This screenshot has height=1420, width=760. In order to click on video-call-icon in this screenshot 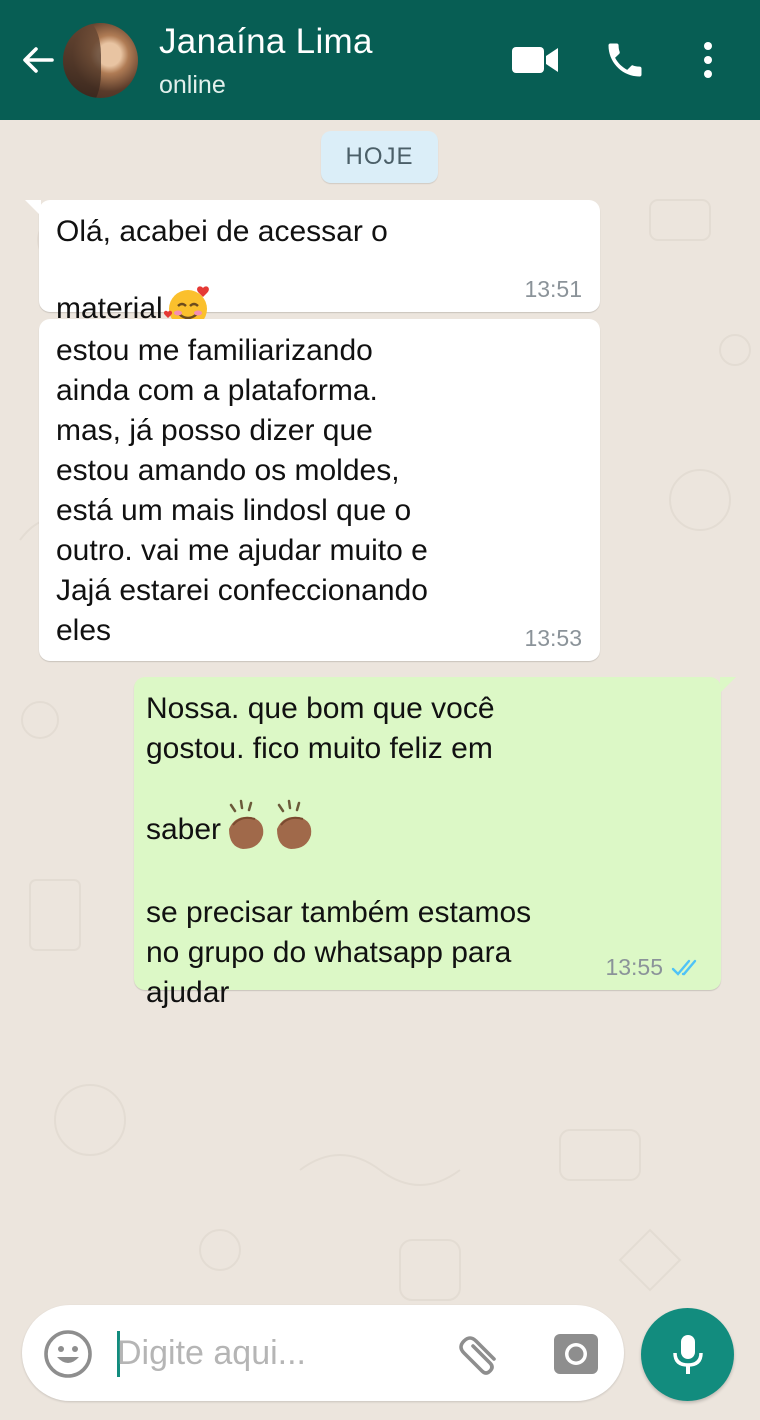, I will do `click(535, 60)`.